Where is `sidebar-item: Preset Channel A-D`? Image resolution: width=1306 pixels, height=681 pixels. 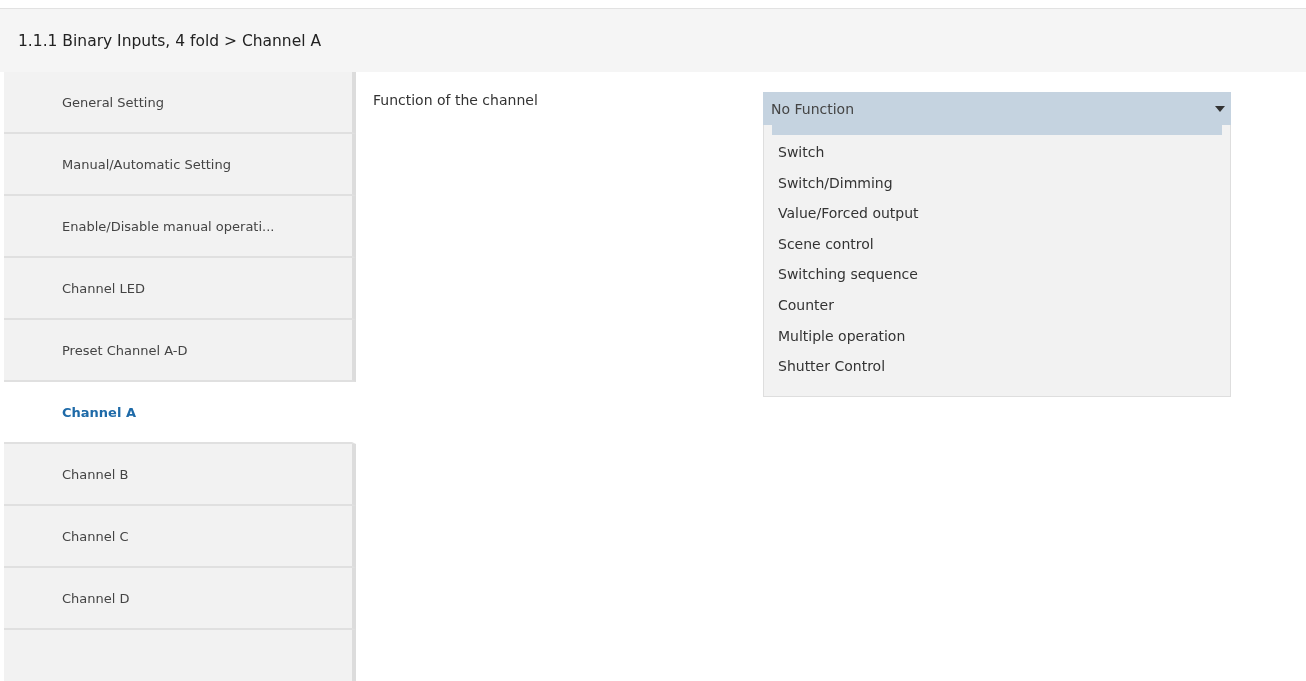 sidebar-item: Preset Channel A-D is located at coordinates (180, 351).